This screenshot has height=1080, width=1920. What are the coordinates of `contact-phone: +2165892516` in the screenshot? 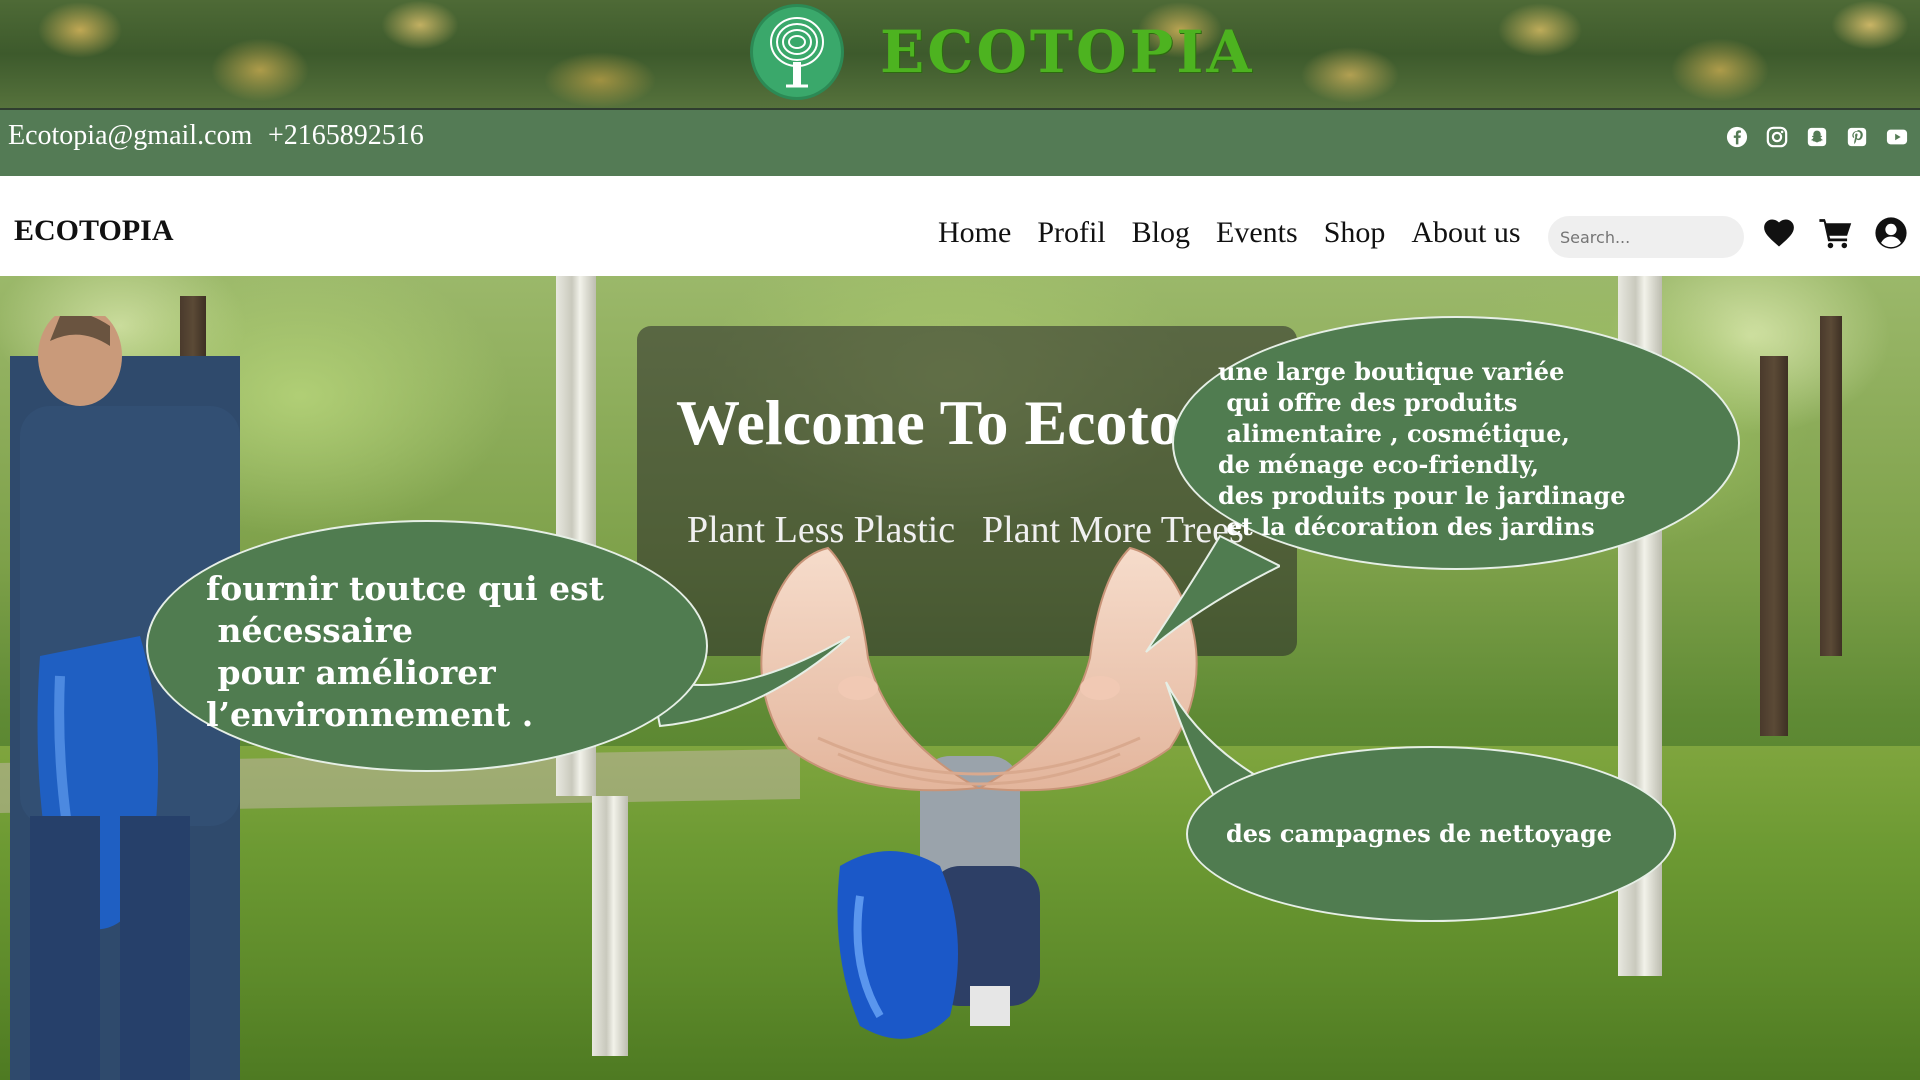 It's located at (346, 136).